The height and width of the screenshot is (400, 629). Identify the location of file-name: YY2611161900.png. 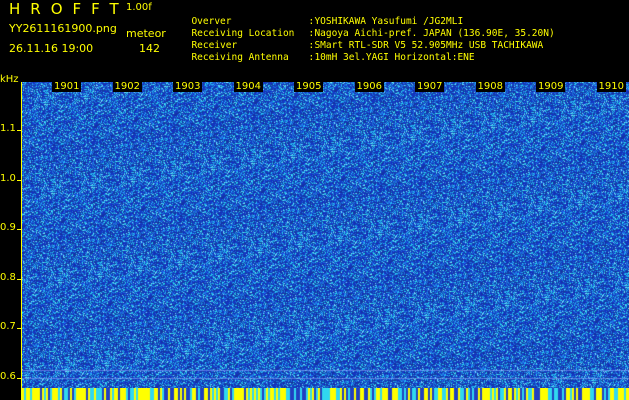
(63, 28).